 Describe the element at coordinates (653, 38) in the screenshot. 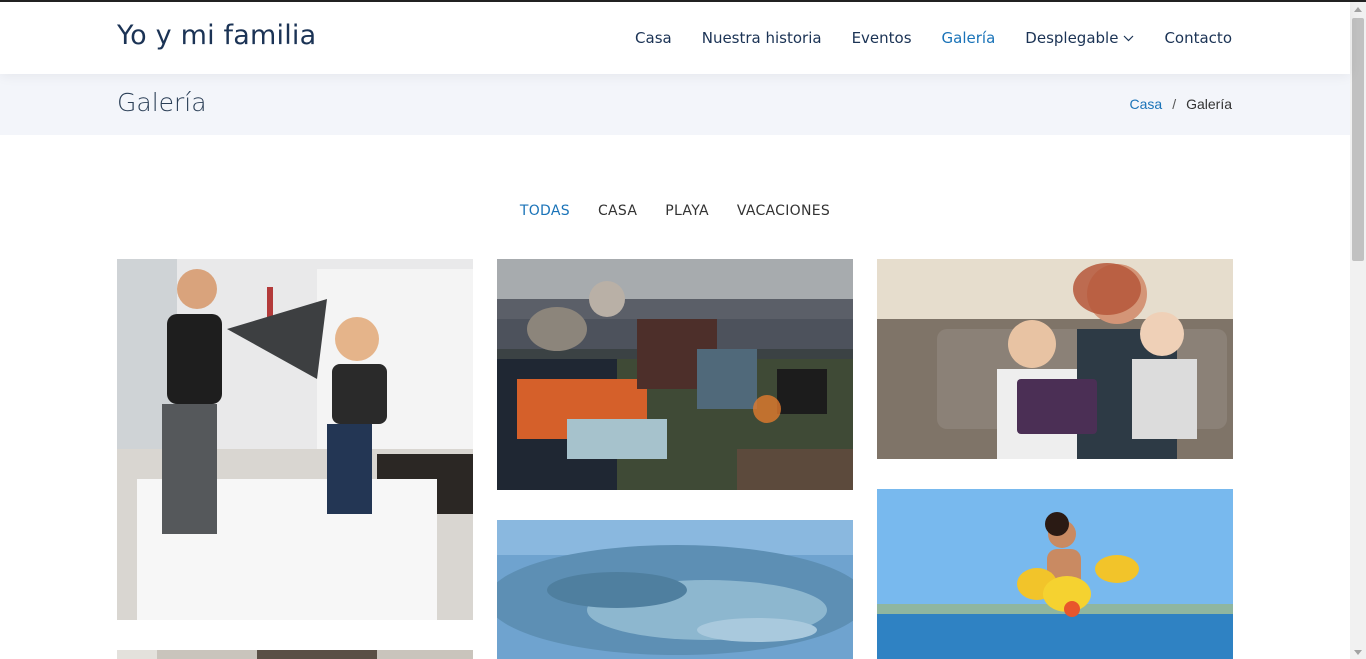

I see `nav-item-casa: Casa` at that location.